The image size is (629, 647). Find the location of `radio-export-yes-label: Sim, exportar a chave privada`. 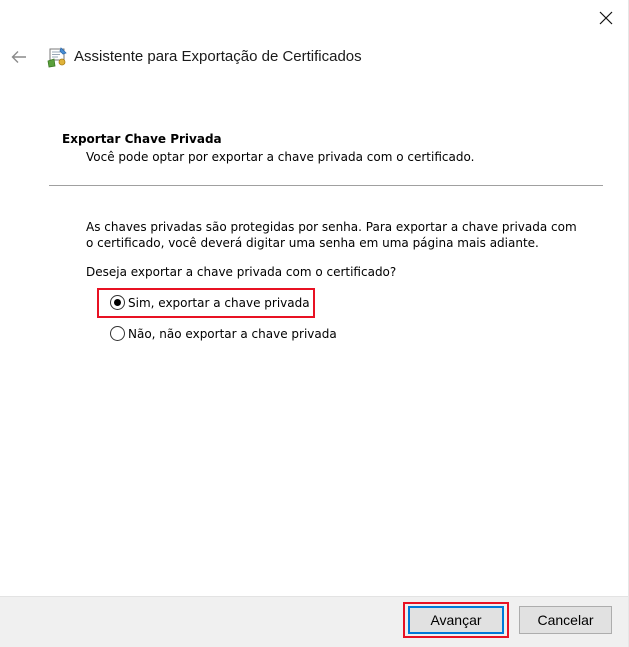

radio-export-yes-label: Sim, exportar a chave privada is located at coordinates (219, 303).